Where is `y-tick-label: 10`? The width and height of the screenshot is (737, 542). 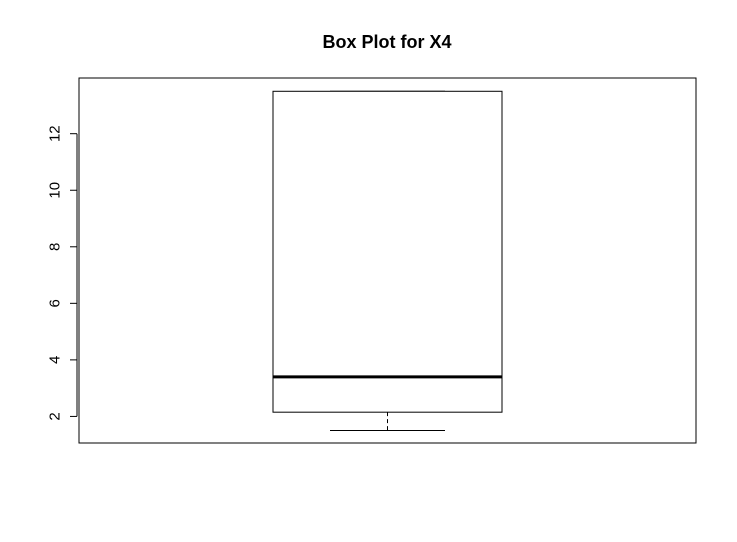
y-tick-label: 10 is located at coordinates (55, 190).